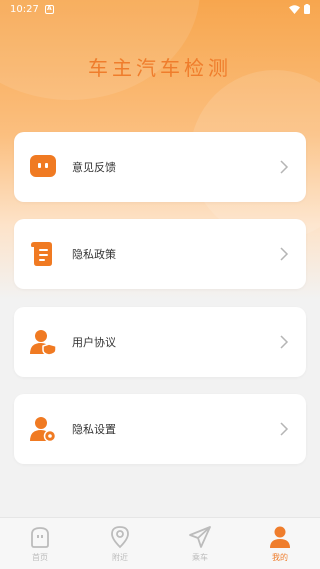 The height and width of the screenshot is (569, 320). I want to click on document-scroll-icon, so click(43, 254).